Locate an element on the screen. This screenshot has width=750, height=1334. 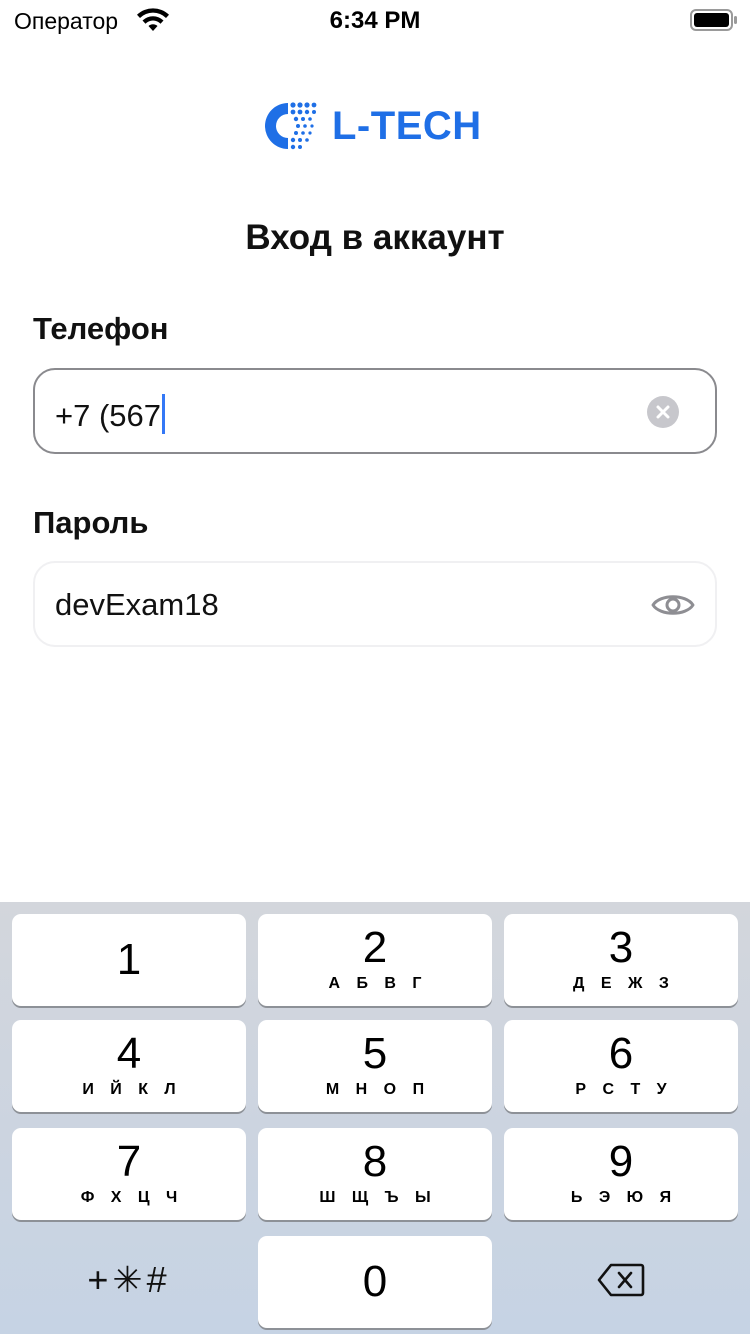
key-5: 5 М Н О П is located at coordinates (375, 1066).